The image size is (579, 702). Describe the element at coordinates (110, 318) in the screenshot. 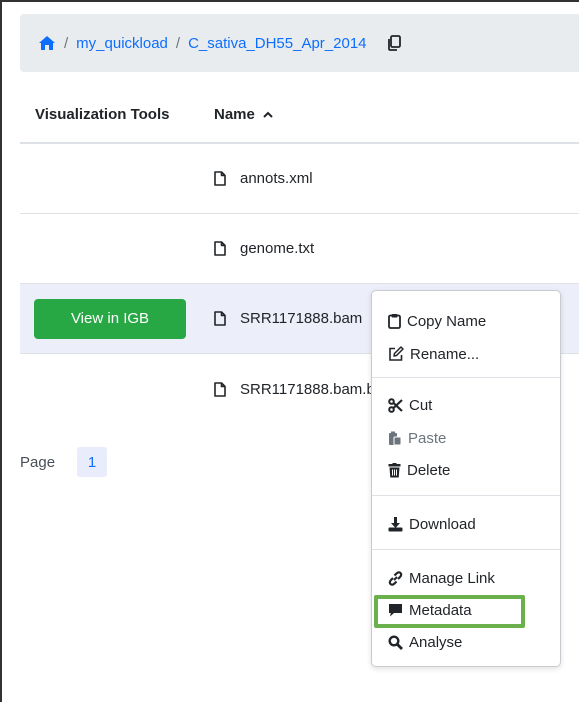

I see `view-in-igb-button: View in IGB` at that location.